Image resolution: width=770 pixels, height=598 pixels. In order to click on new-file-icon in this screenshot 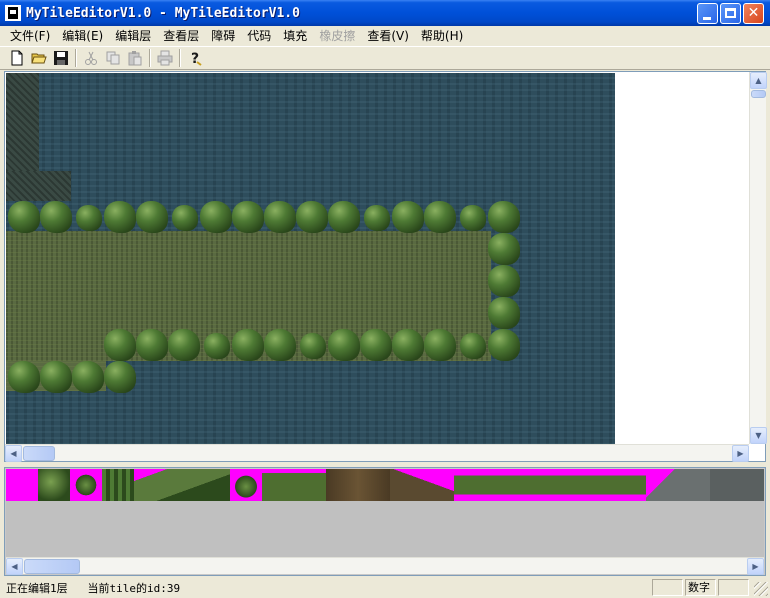, I will do `click(17, 58)`.